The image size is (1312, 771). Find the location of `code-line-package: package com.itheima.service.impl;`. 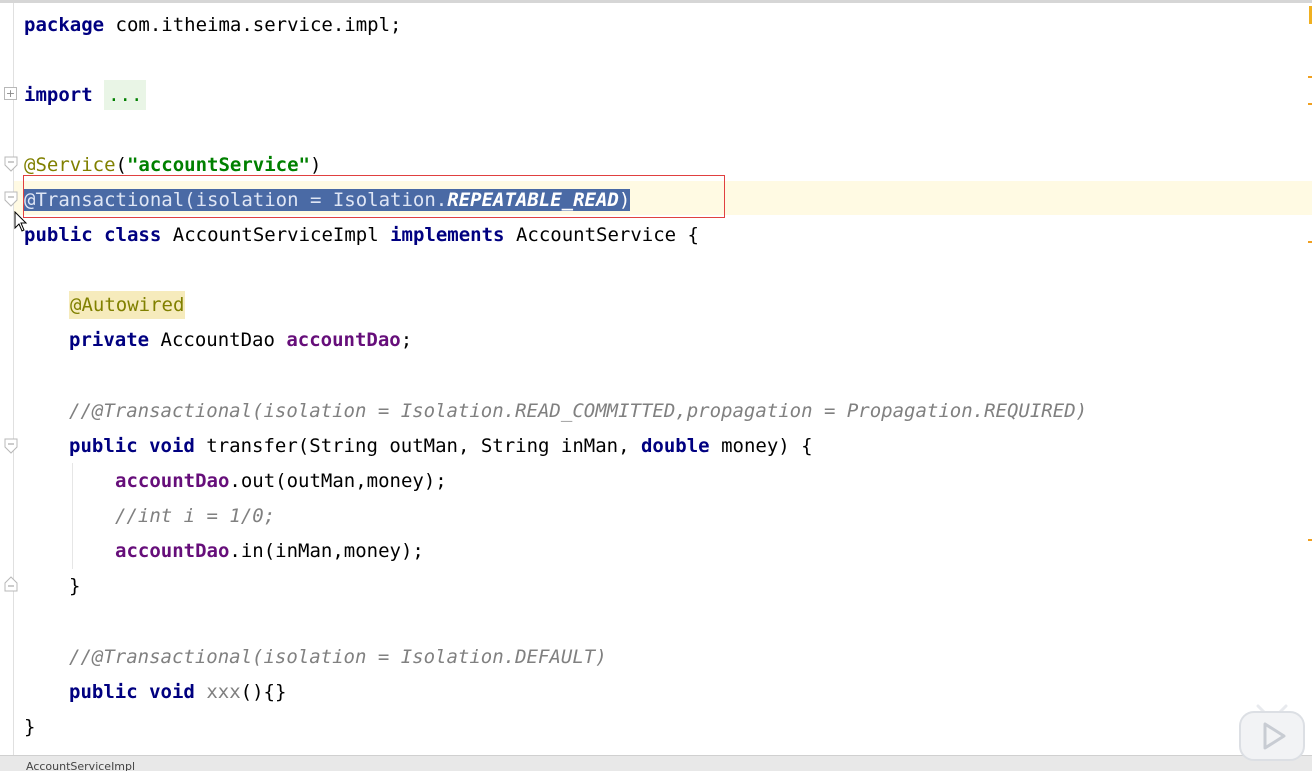

code-line-package: package com.itheima.service.impl; is located at coordinates (213, 25).